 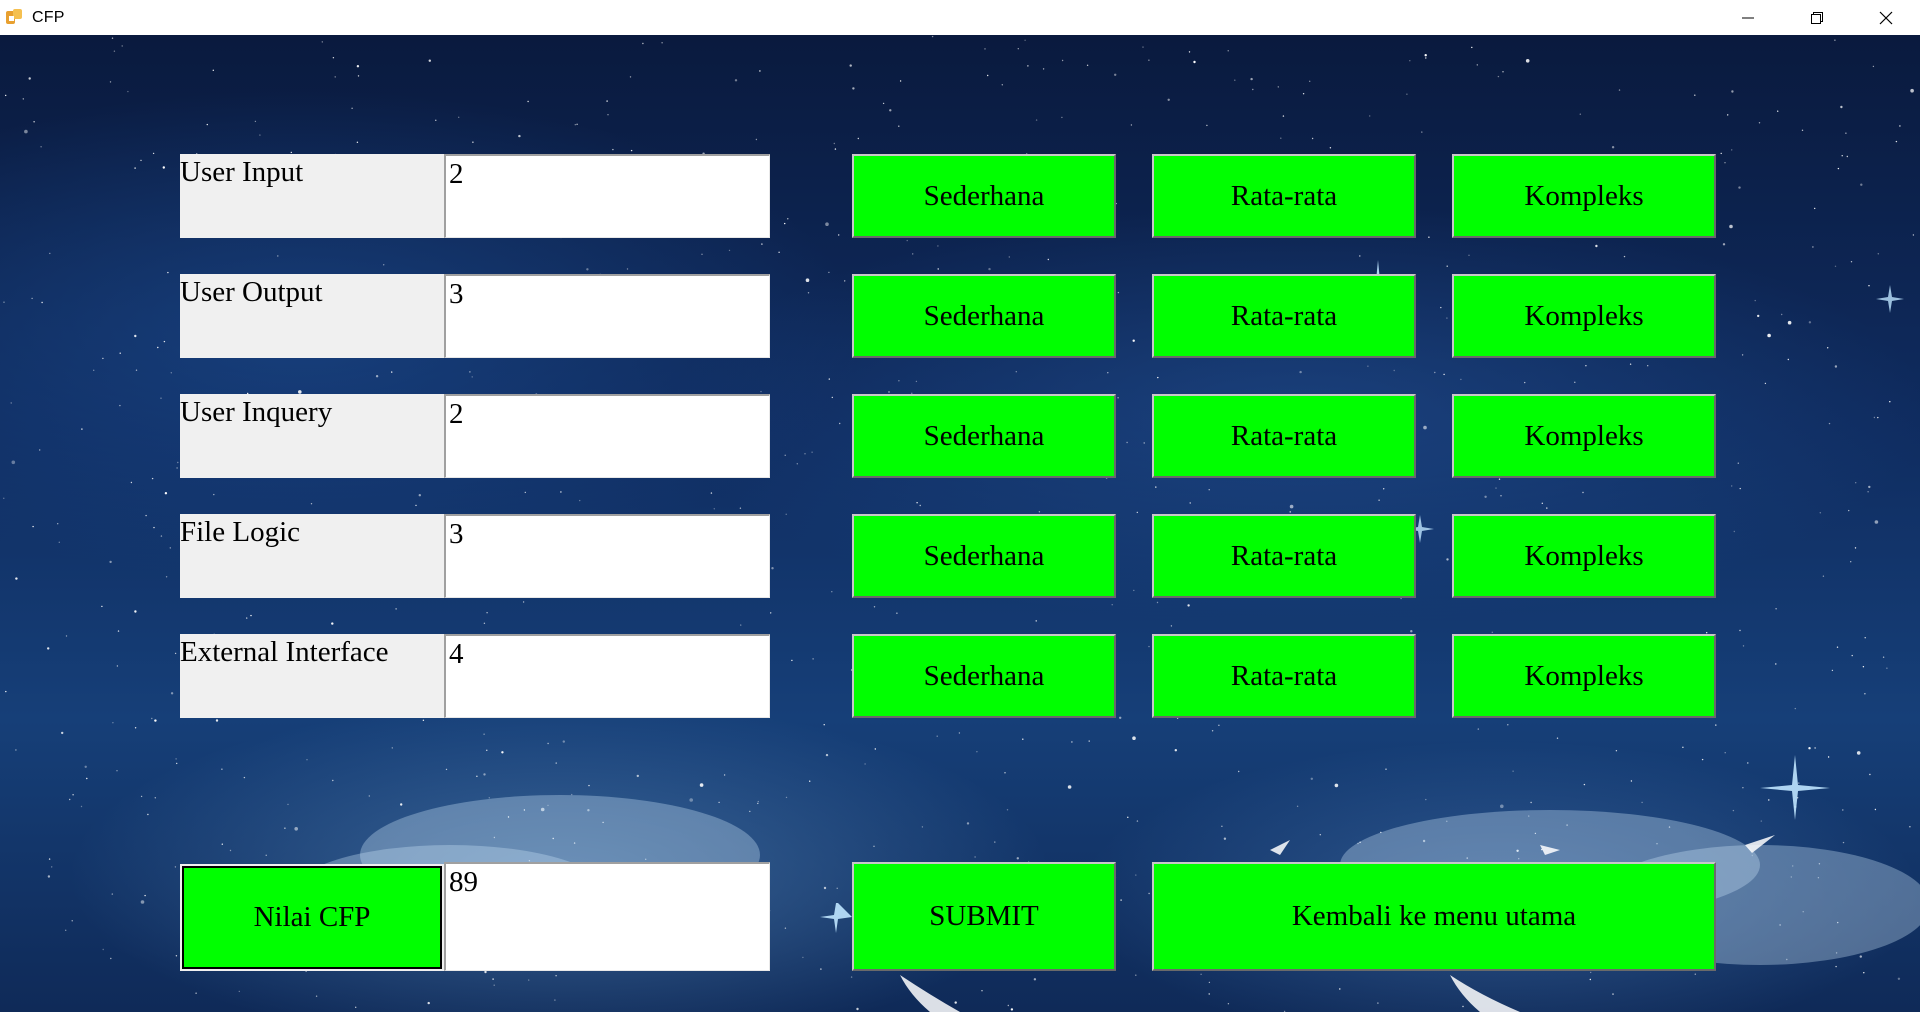 I want to click on window-title: CFP, so click(x=48, y=17).